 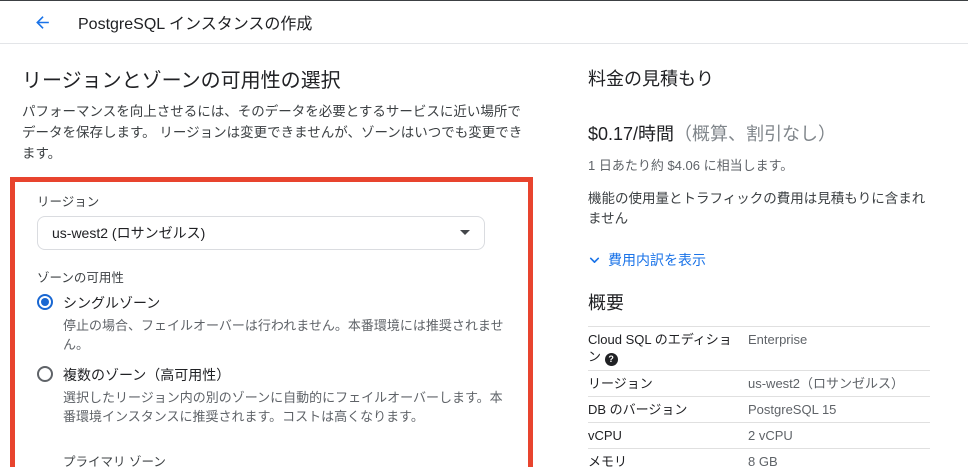 What do you see at coordinates (631, 134) in the screenshot?
I see `price-per-hour: $0.17/時間` at bounding box center [631, 134].